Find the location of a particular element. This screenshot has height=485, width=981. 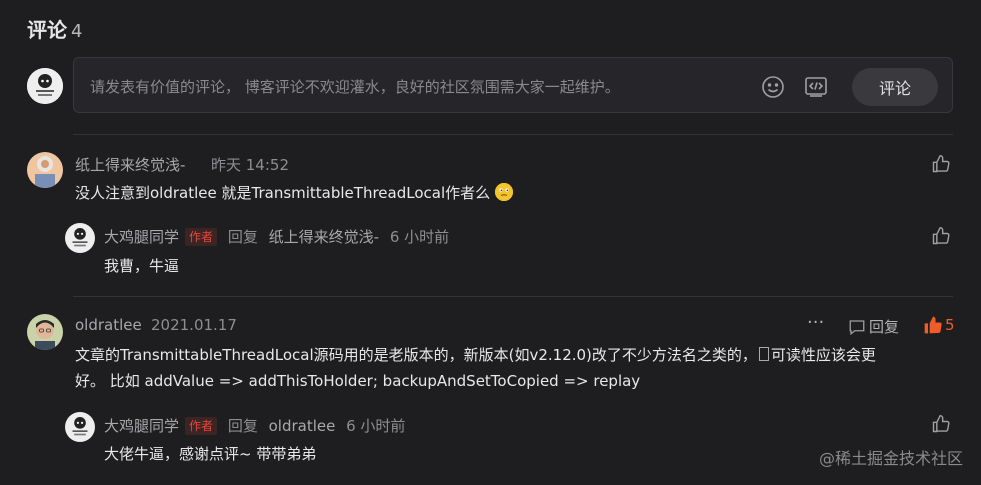

like-count: 5 is located at coordinates (950, 325).